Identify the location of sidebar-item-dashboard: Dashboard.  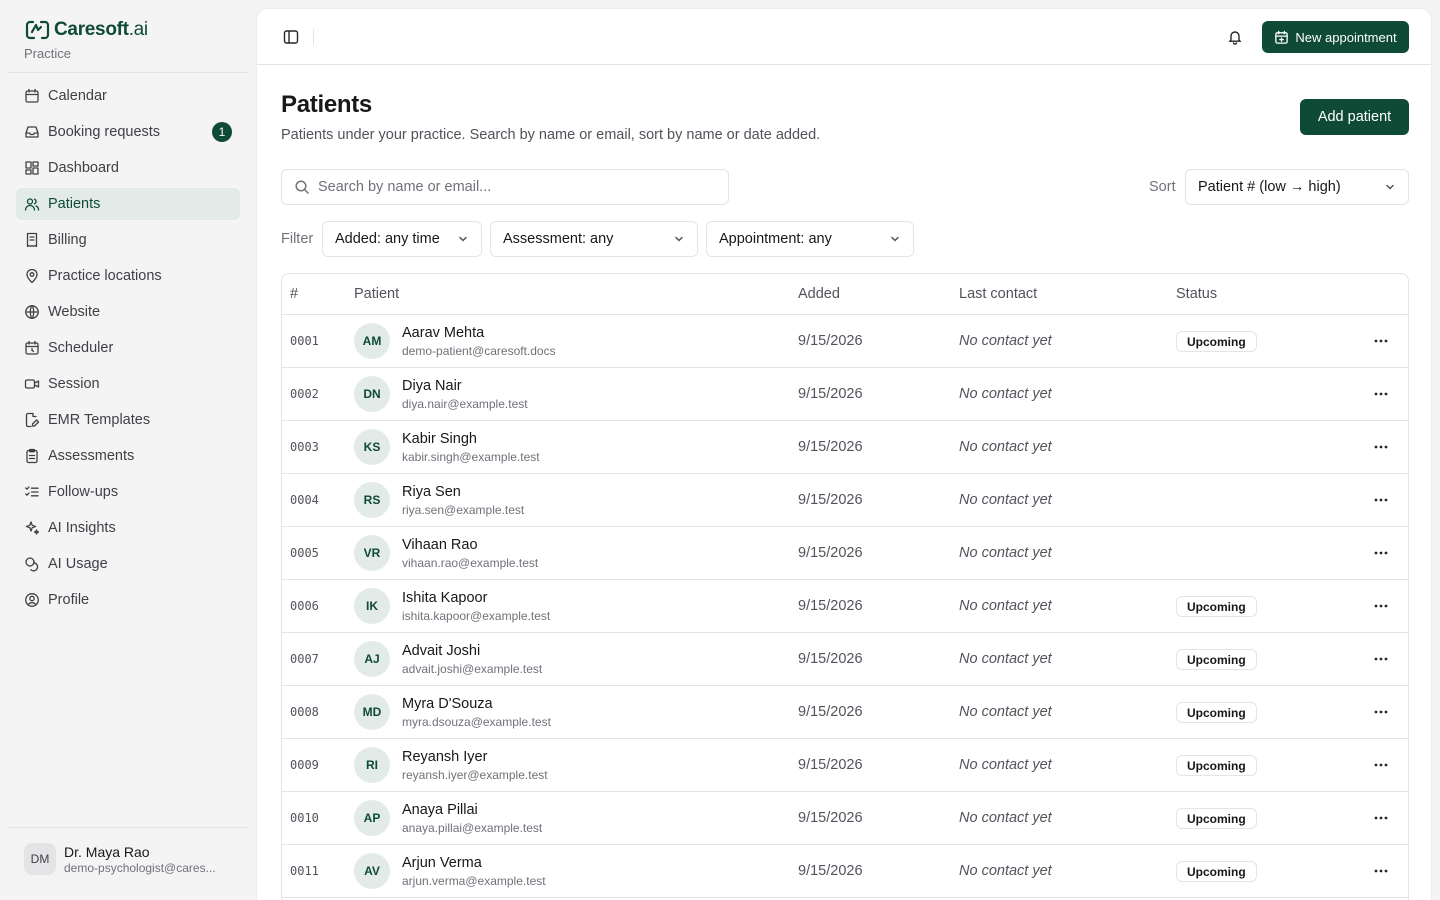
(128, 168).